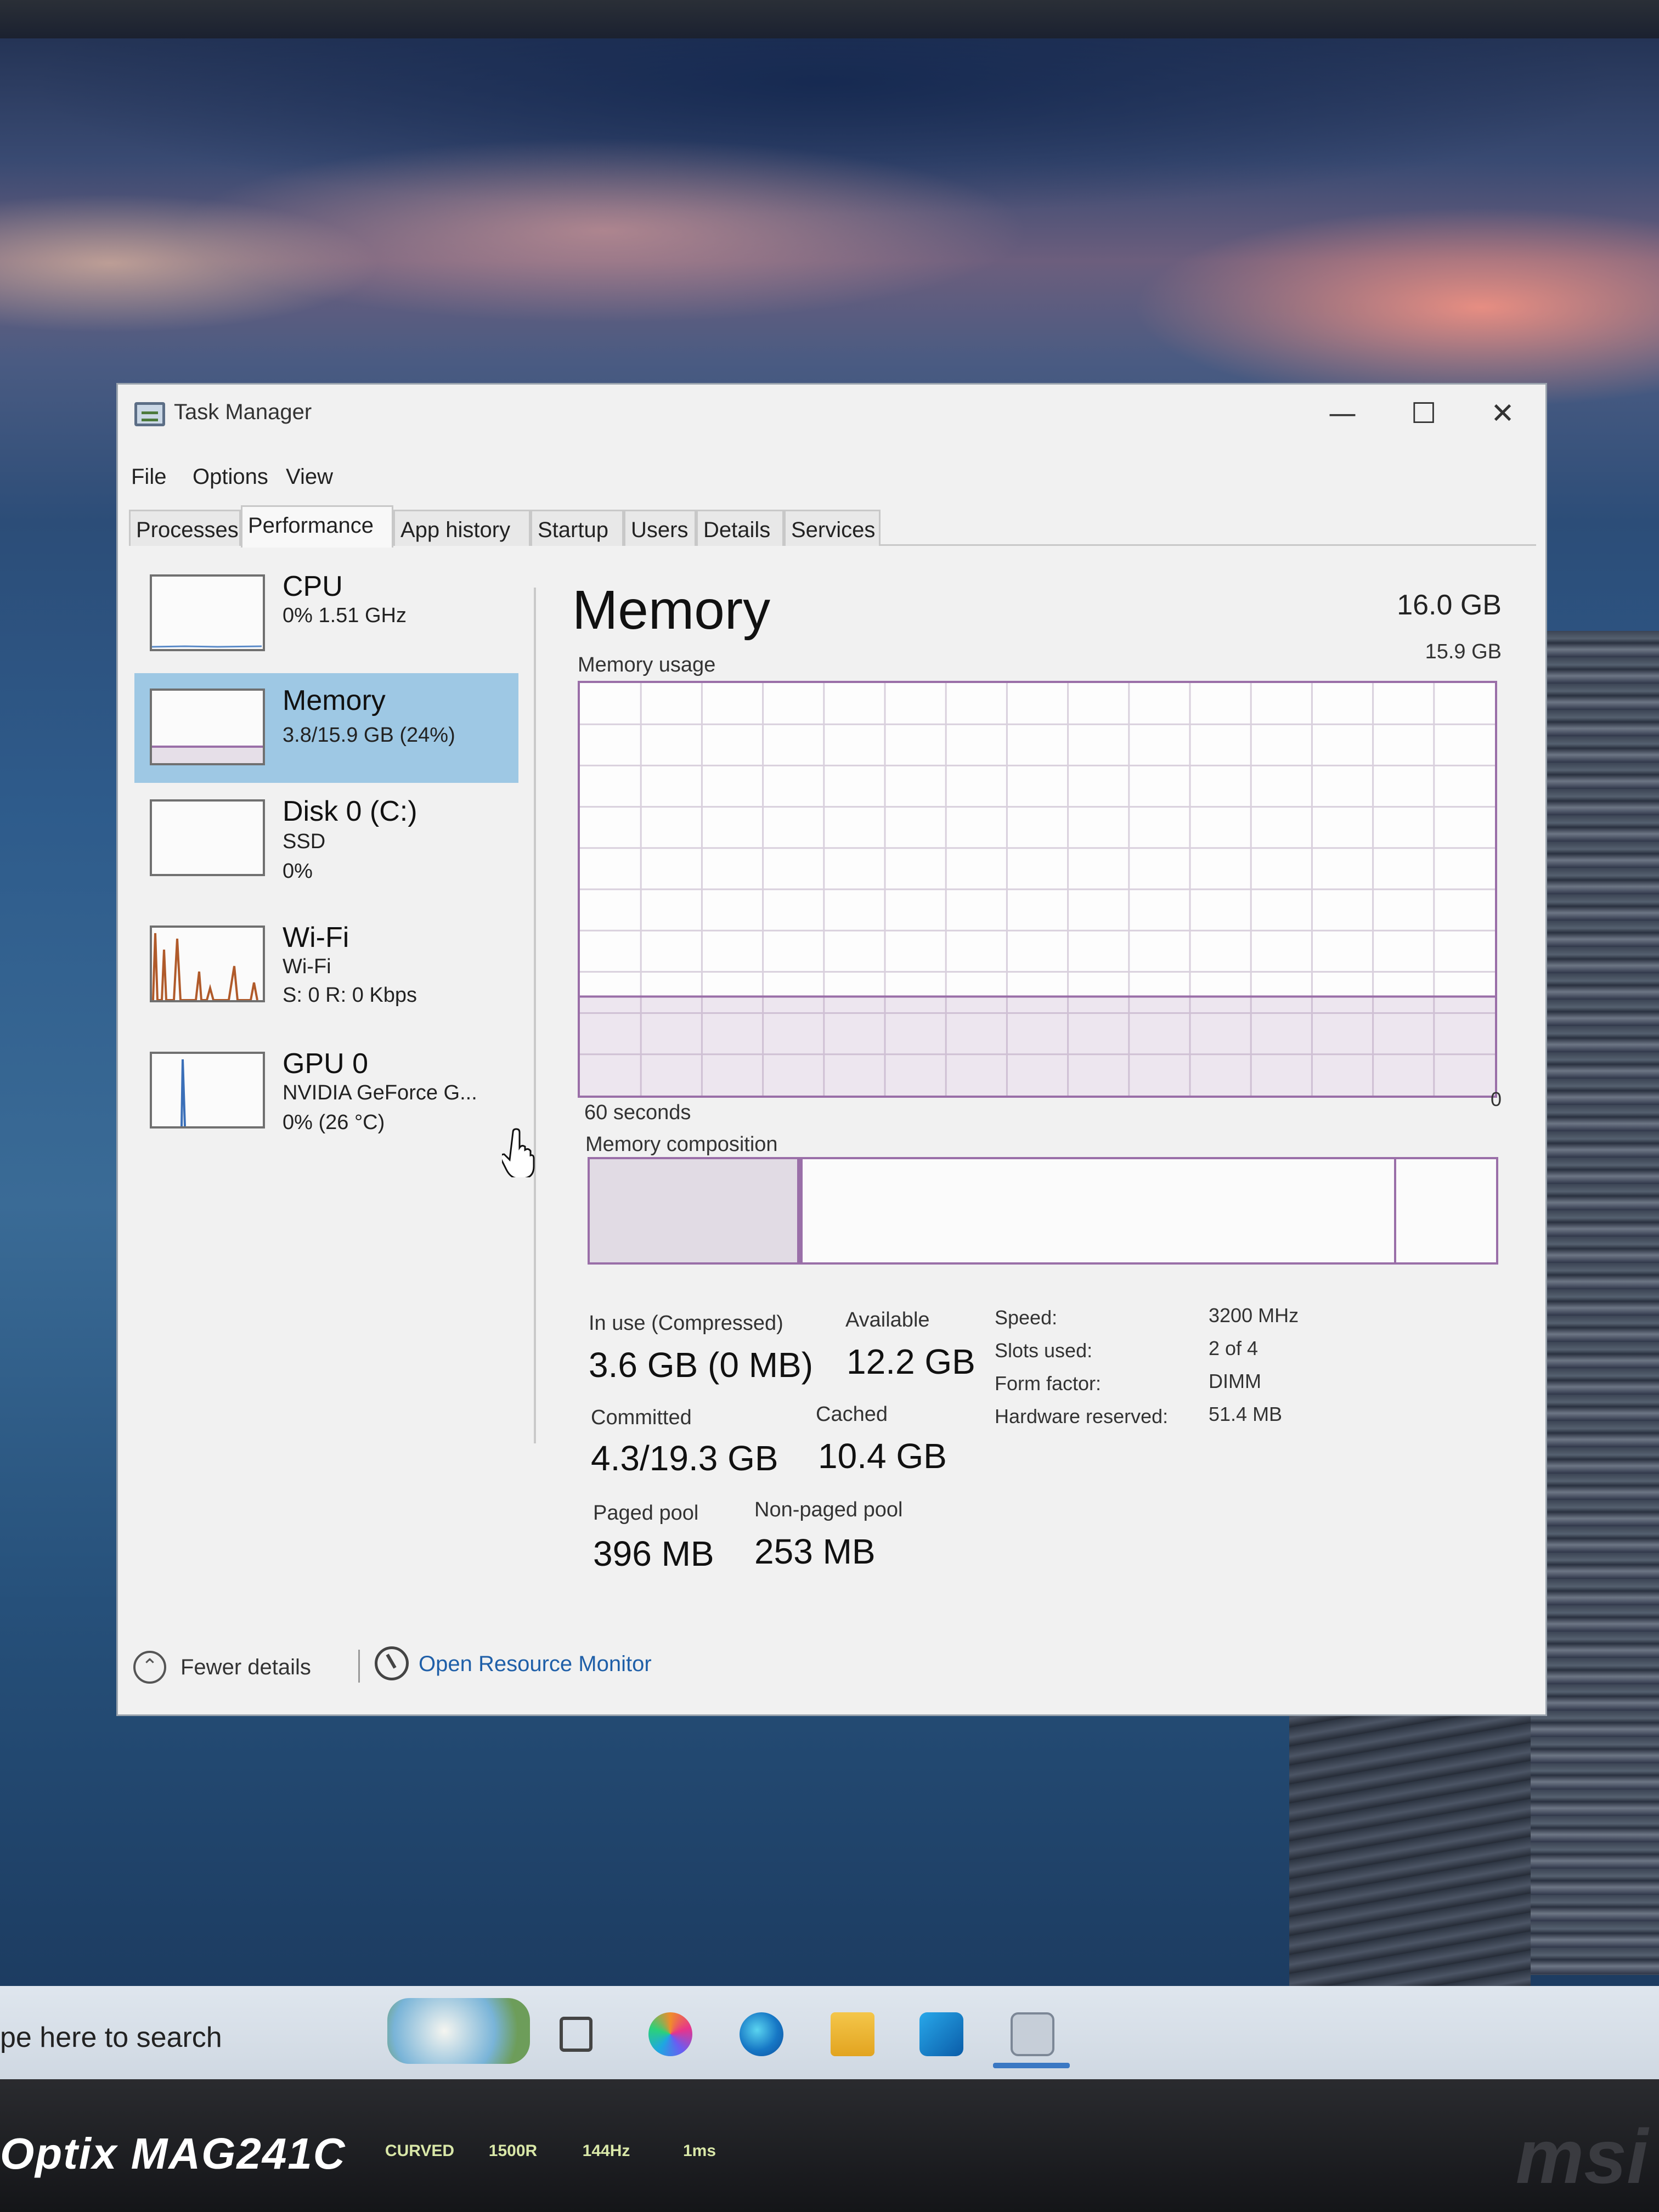 This screenshot has height=2212, width=1659. I want to click on task-manager-icon, so click(149, 414).